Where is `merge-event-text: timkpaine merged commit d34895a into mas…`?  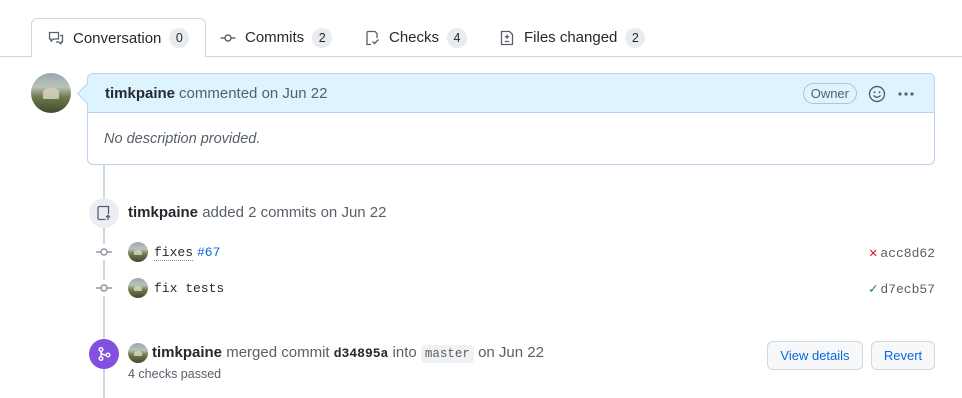
merge-event-text: timkpaine merged commit d34895a into mas… is located at coordinates (348, 353).